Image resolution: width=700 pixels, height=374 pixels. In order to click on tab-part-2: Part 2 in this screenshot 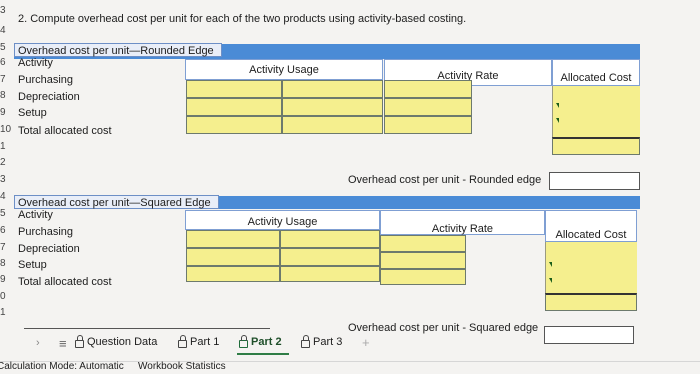, I will do `click(260, 341)`.